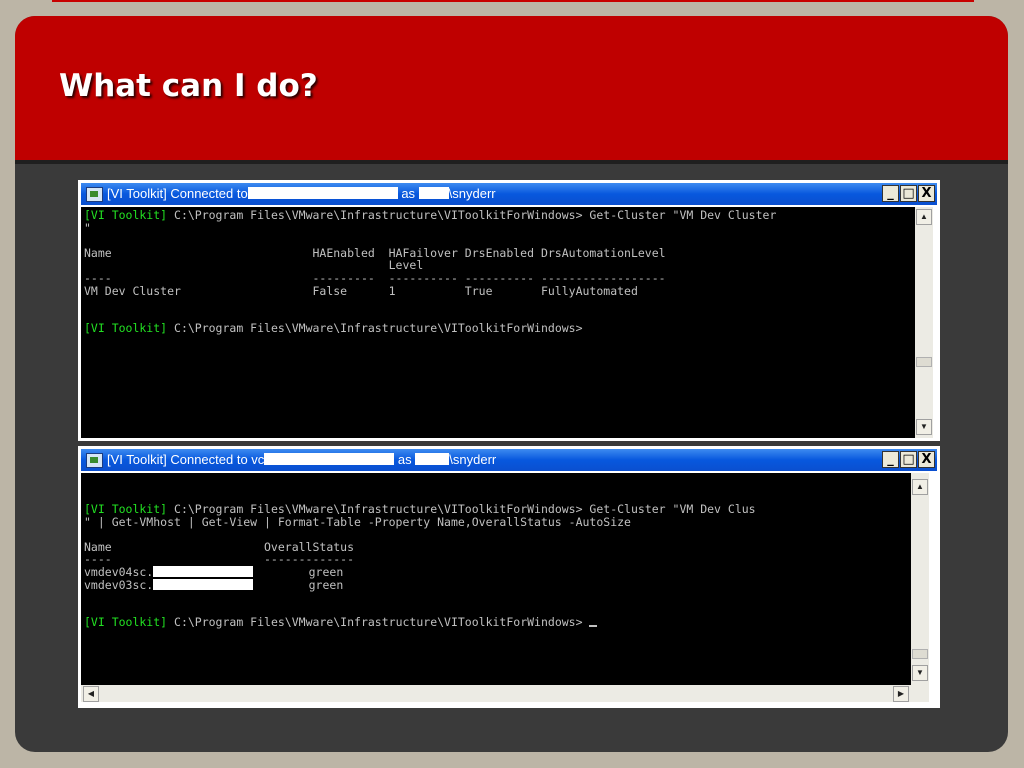  Describe the element at coordinates (298, 584) in the screenshot. I see `overall-status-value: green` at that location.